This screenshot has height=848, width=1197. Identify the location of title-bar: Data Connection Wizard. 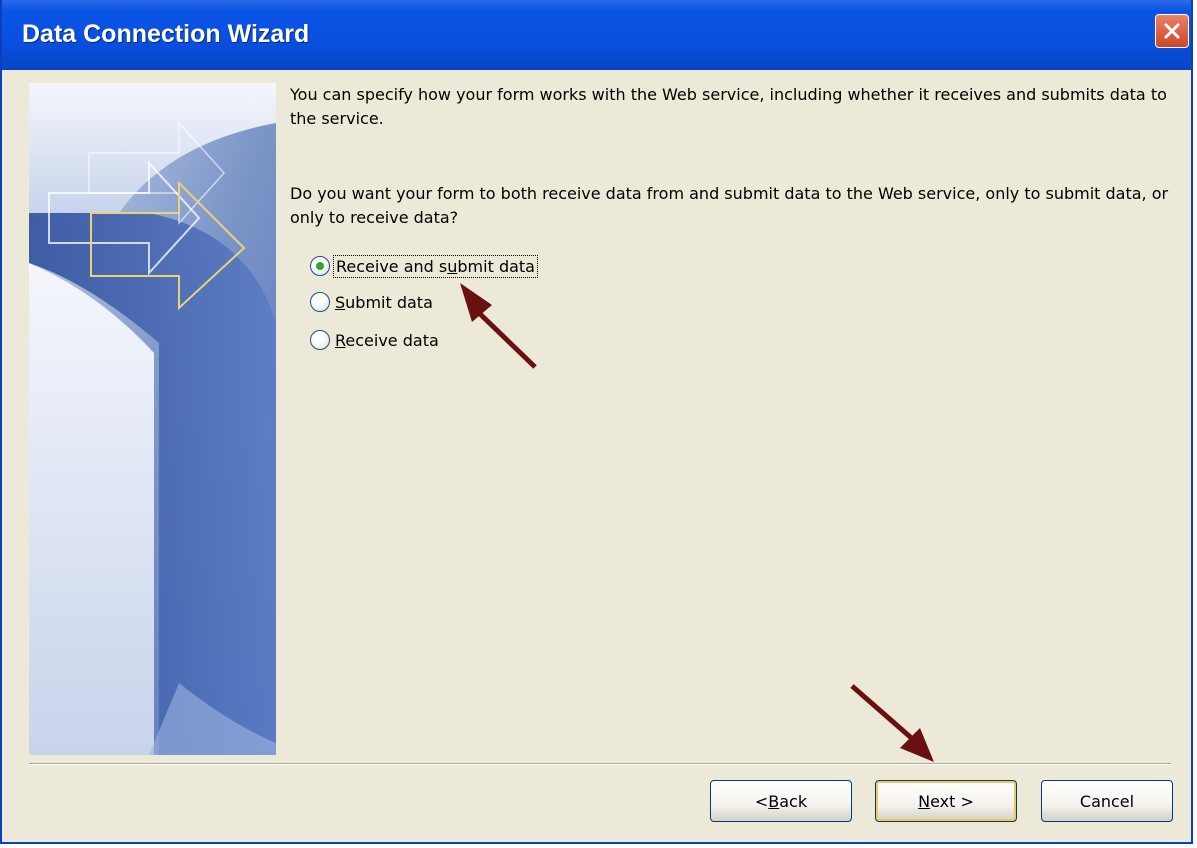
(596, 35).